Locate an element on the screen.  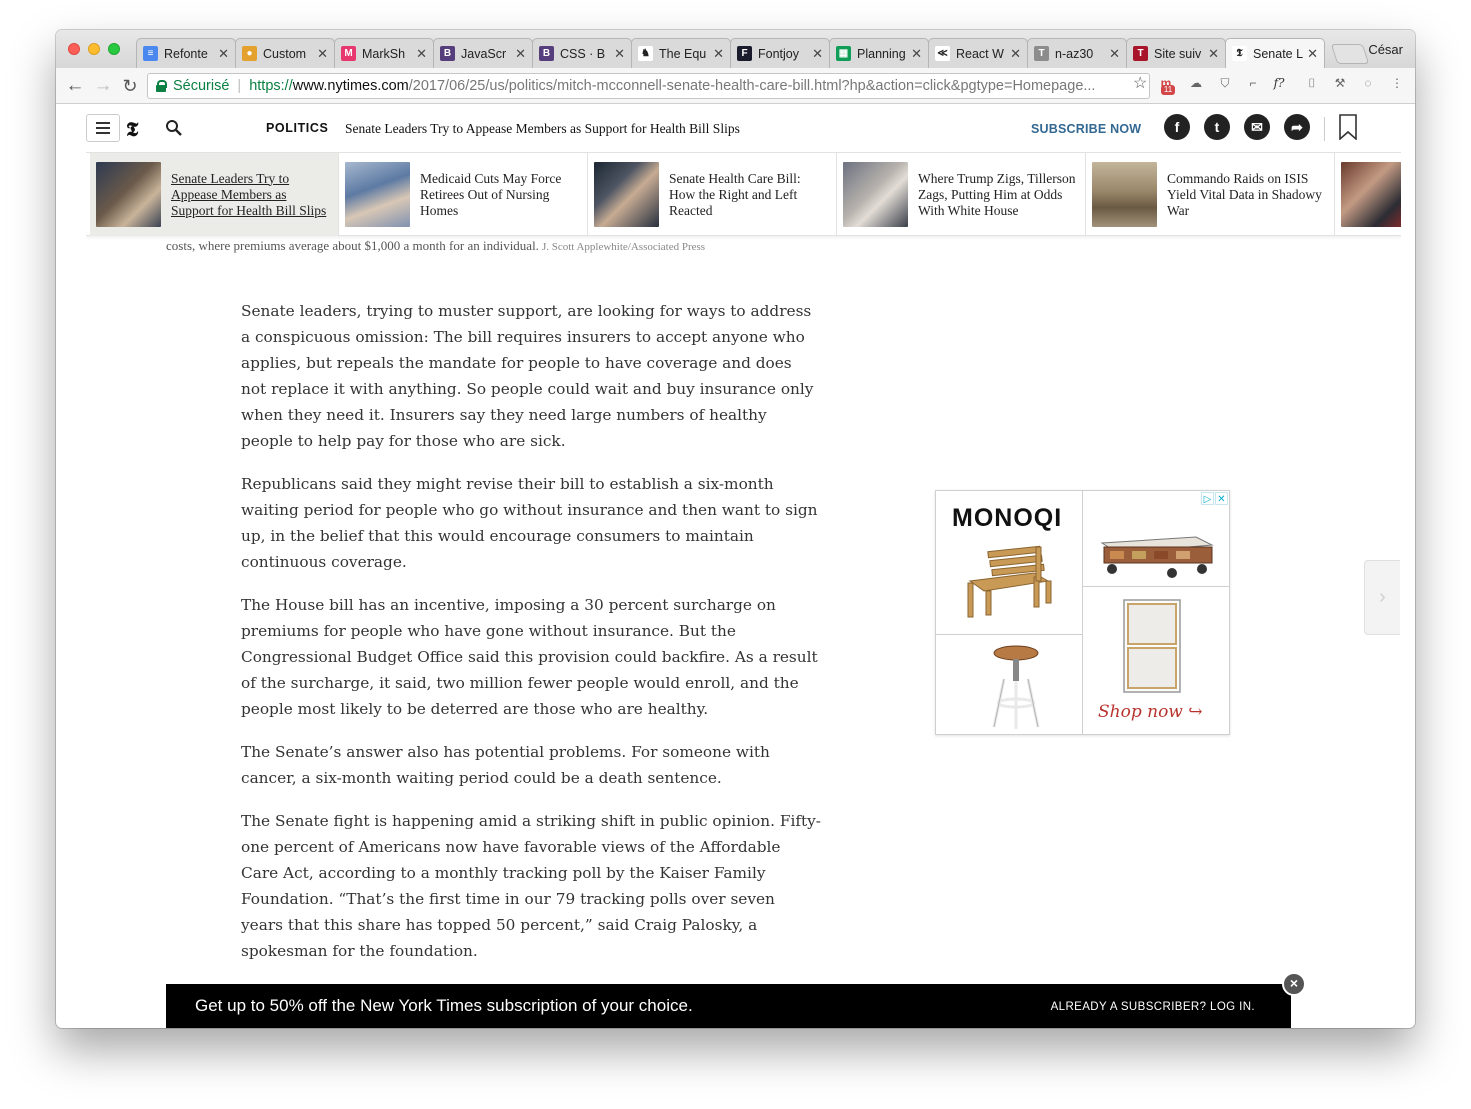
back-button: ← is located at coordinates (75, 86).